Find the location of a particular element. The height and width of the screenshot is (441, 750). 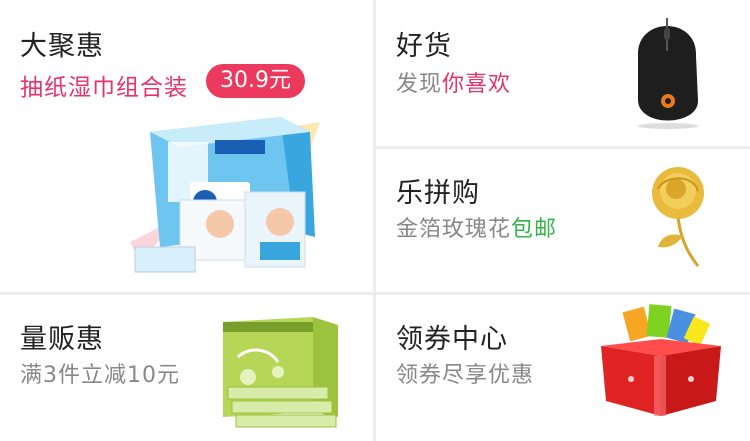

tissue-pack-image is located at coordinates (280, 372).